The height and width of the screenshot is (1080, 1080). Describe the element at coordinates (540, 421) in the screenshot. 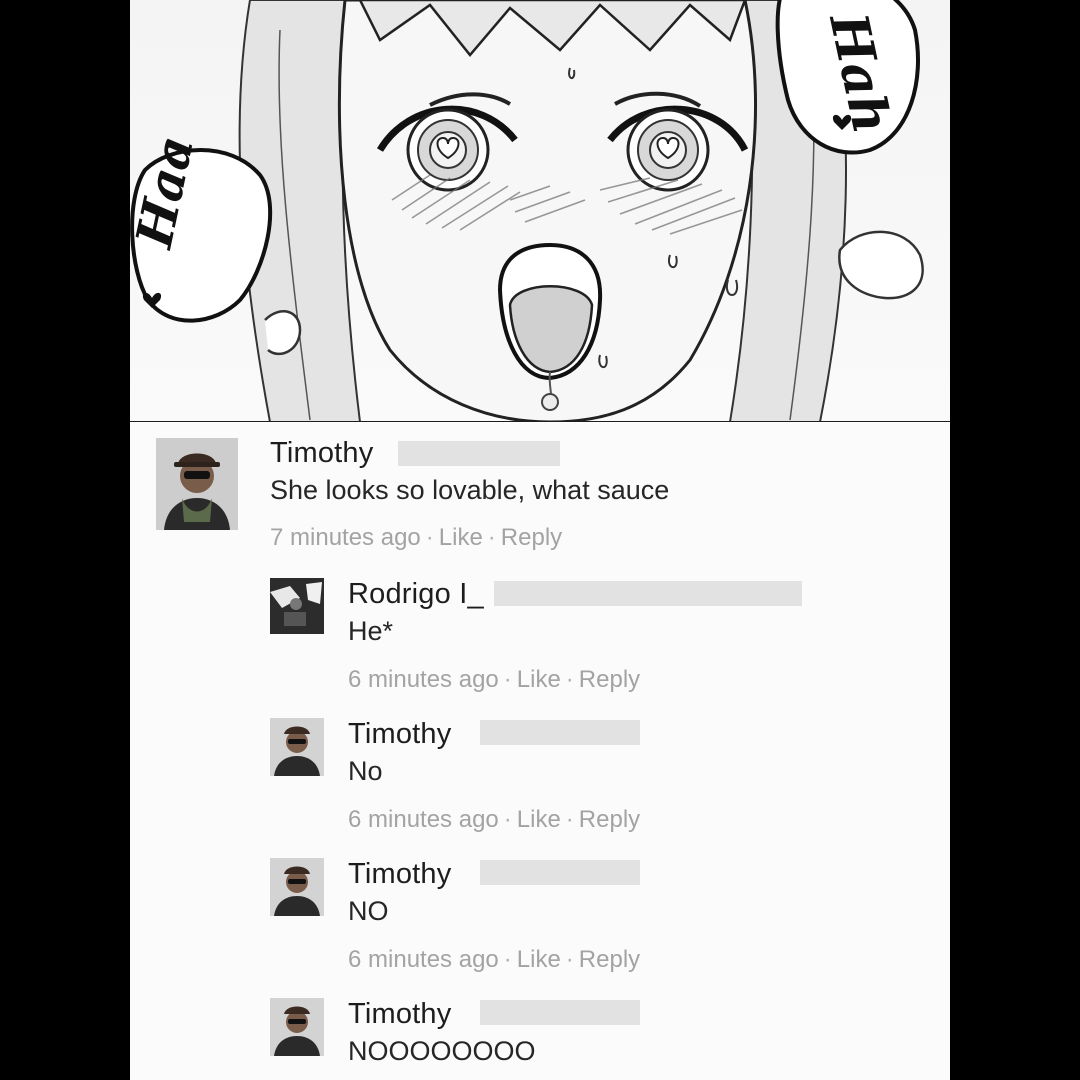

I see `panel-divider` at that location.